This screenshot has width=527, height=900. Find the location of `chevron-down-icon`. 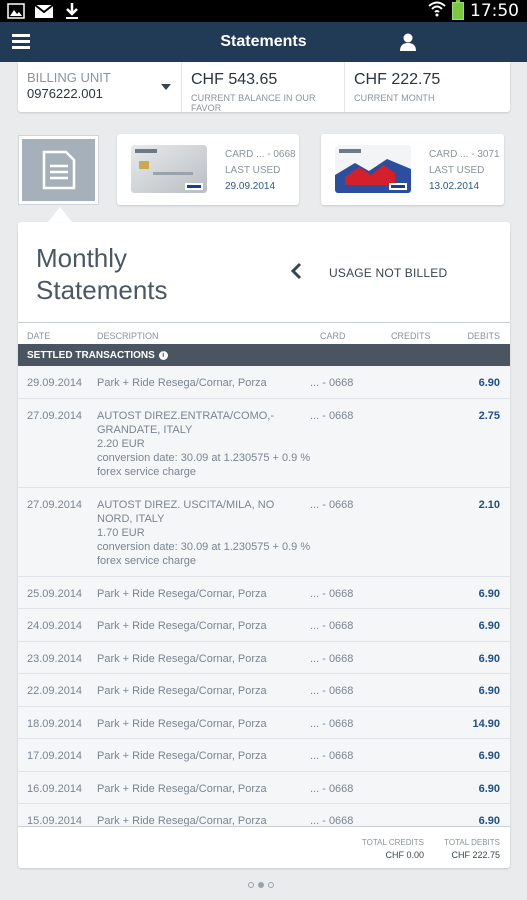

chevron-down-icon is located at coordinates (166, 87).